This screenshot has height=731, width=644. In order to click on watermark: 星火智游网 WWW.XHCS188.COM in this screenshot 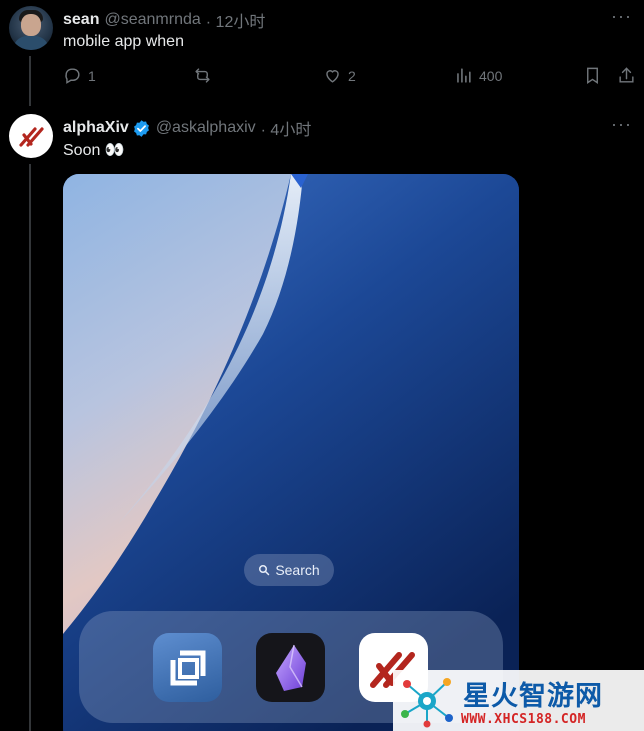, I will do `click(518, 700)`.